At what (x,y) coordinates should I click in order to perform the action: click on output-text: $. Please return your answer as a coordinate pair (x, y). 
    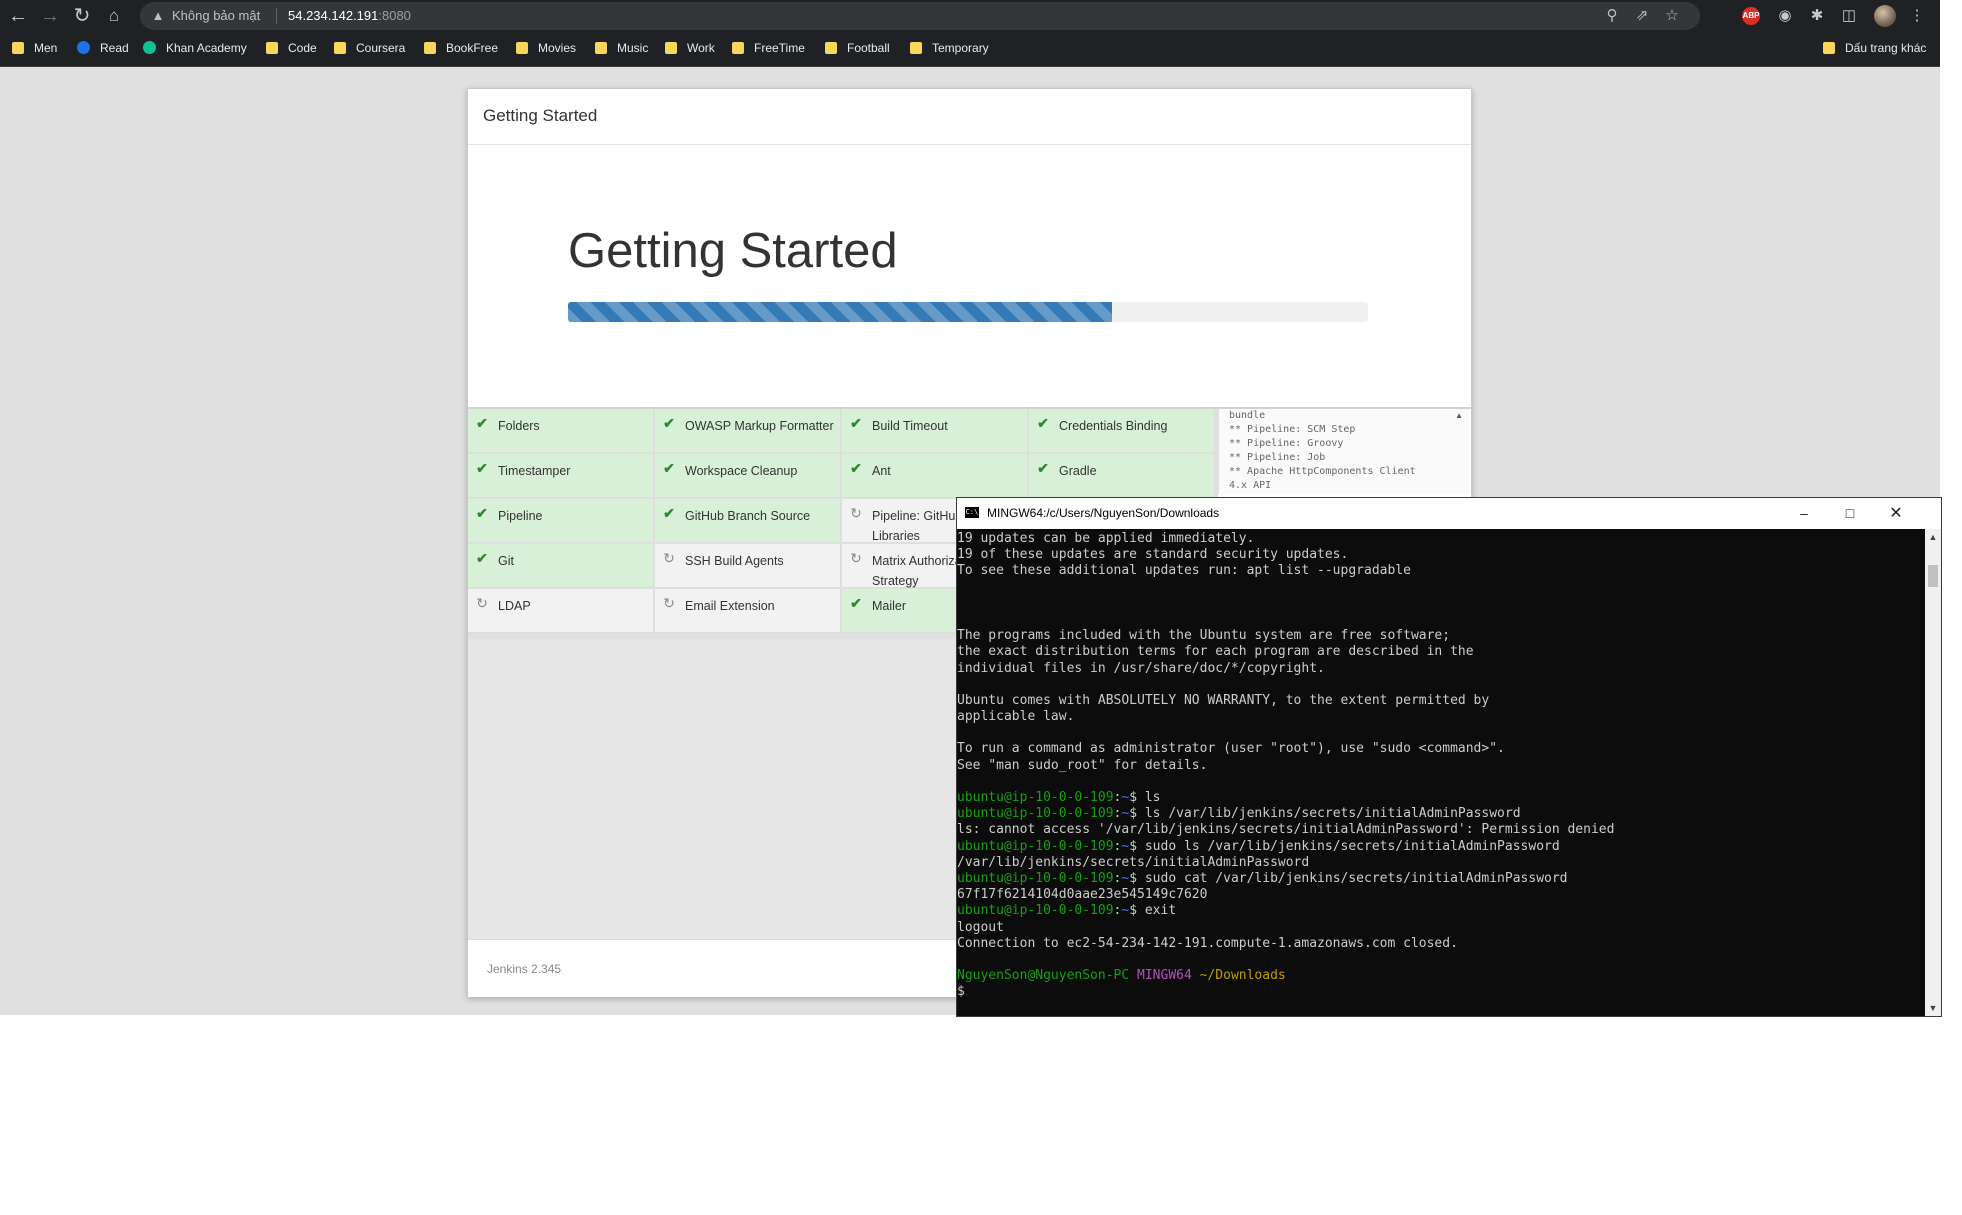
    Looking at the image, I should click on (961, 992).